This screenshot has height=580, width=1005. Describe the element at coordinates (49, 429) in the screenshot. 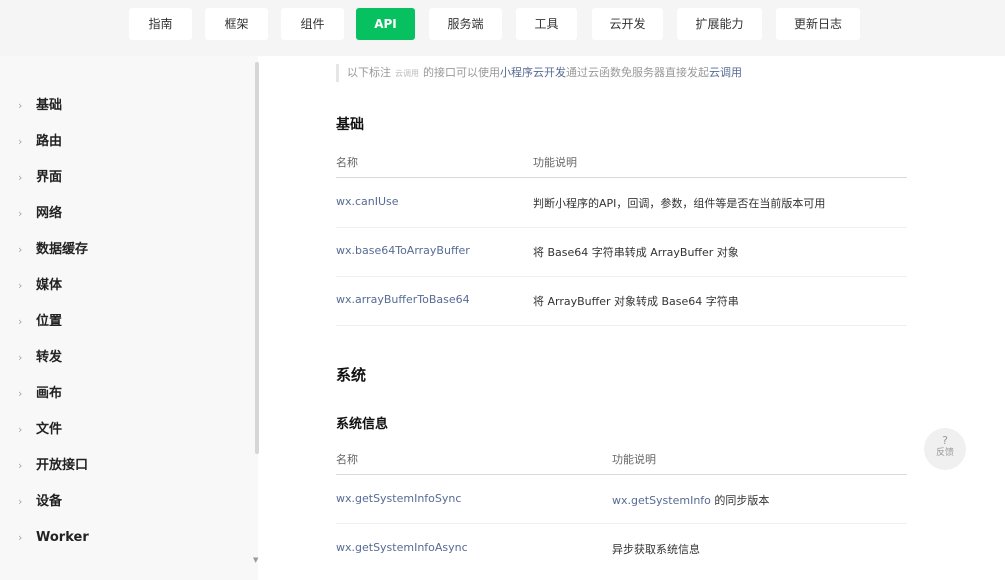

I see `sidebar-item-label: 文件` at that location.